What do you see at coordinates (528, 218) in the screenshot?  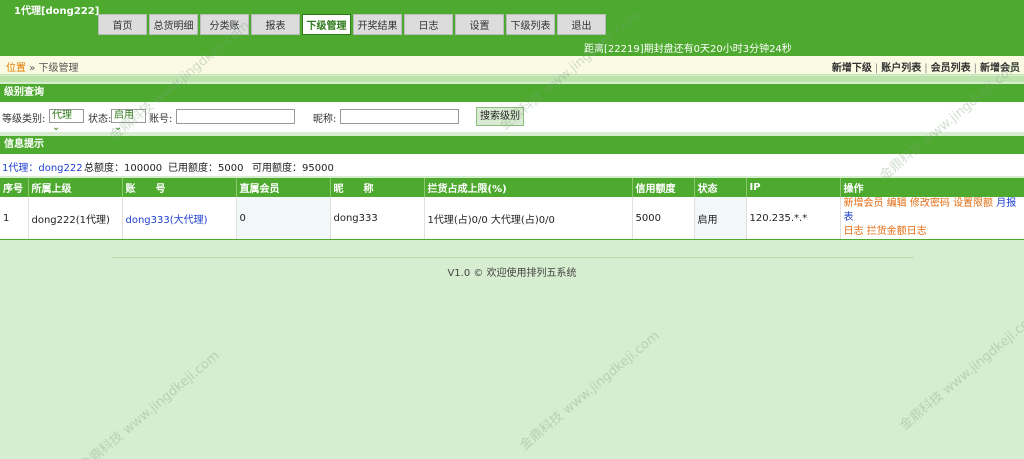 I see `cell-limit: 1代理(占)0/0 大代理(占)0/0` at bounding box center [528, 218].